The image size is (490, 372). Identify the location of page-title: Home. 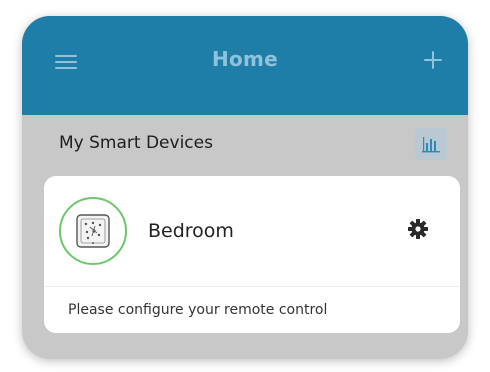
(245, 59).